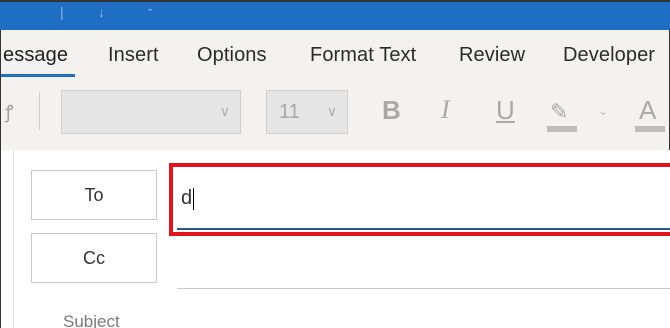  Describe the element at coordinates (9, 112) in the screenshot. I see `format-painter-icon: ꝭ` at that location.